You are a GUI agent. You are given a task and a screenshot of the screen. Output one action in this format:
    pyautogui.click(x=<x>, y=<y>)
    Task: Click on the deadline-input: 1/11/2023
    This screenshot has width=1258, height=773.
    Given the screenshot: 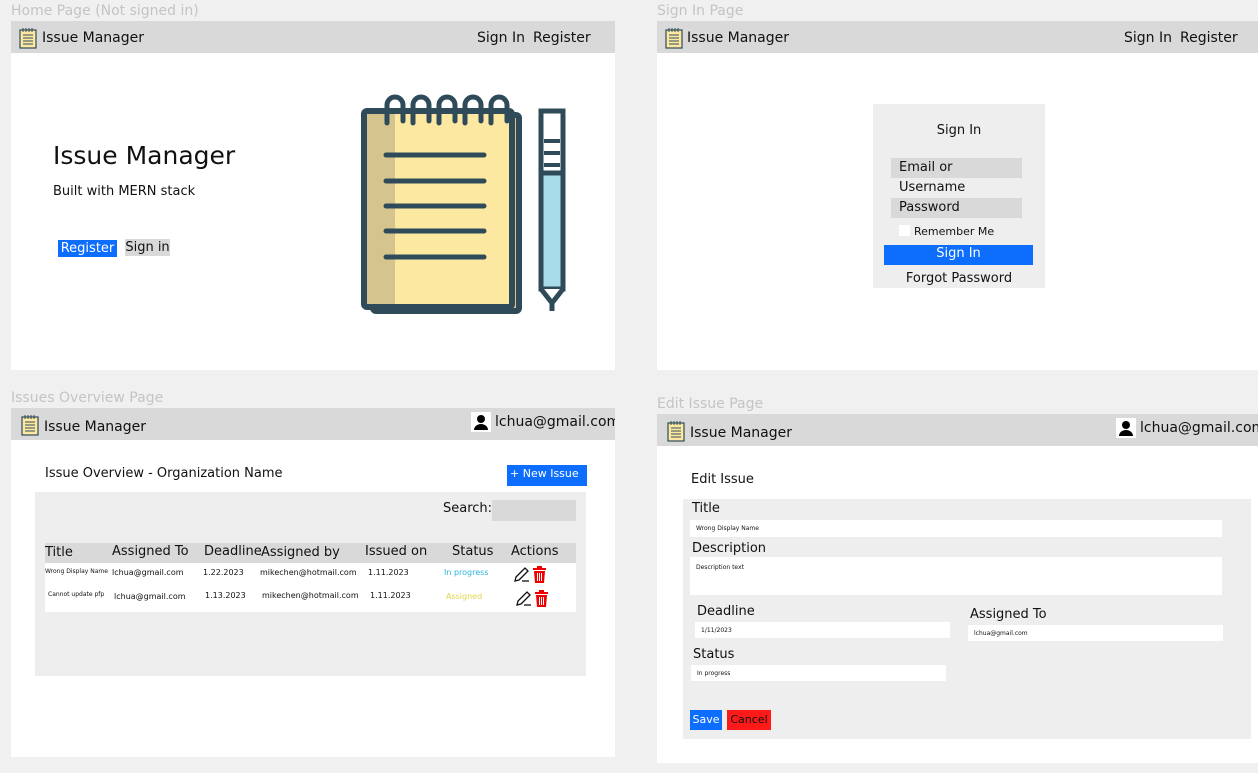 What is the action you would take?
    pyautogui.click(x=822, y=630)
    